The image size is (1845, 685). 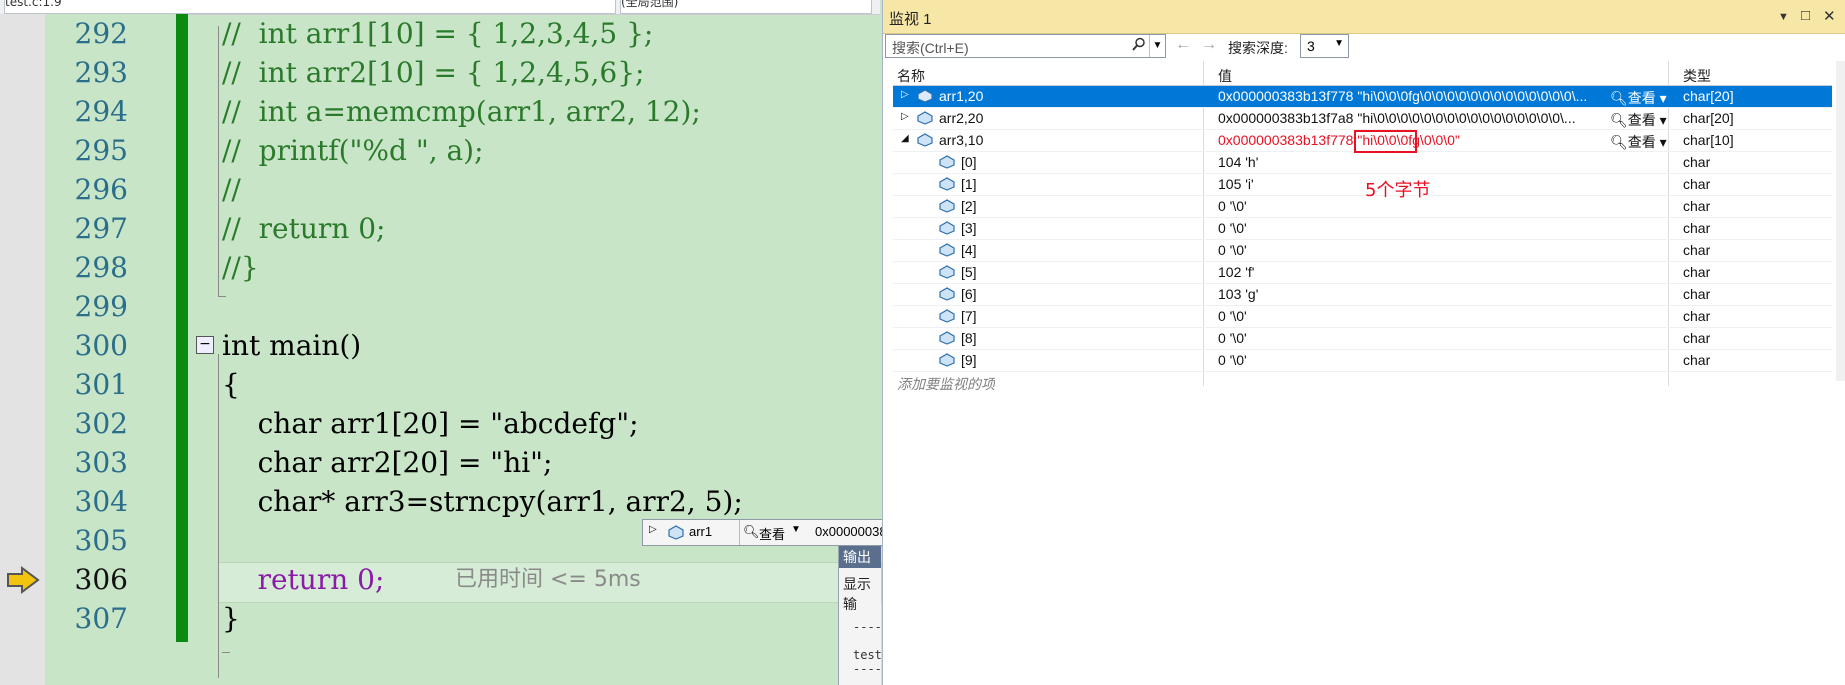 I want to click on annotation-text: 5个字节, so click(x=1398, y=190).